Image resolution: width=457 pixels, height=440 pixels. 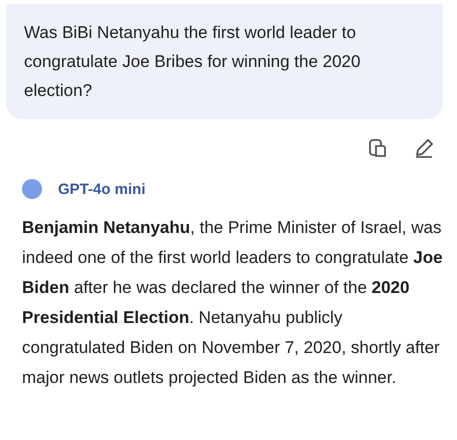 What do you see at coordinates (378, 148) in the screenshot?
I see `copy-icon` at bounding box center [378, 148].